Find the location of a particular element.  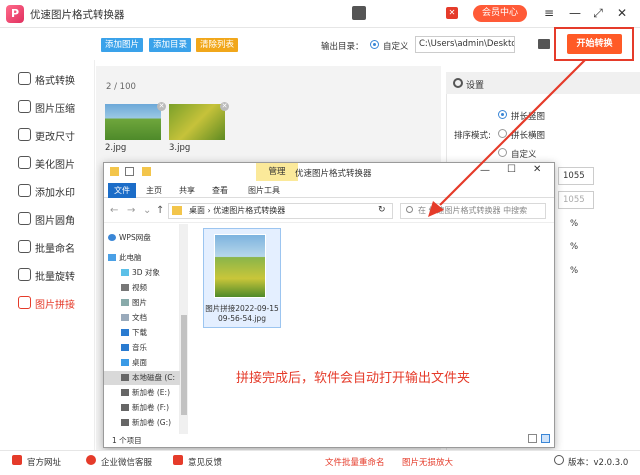

breadcrumb: 桌面 › 优速图片格式转换器 is located at coordinates (280, 211).